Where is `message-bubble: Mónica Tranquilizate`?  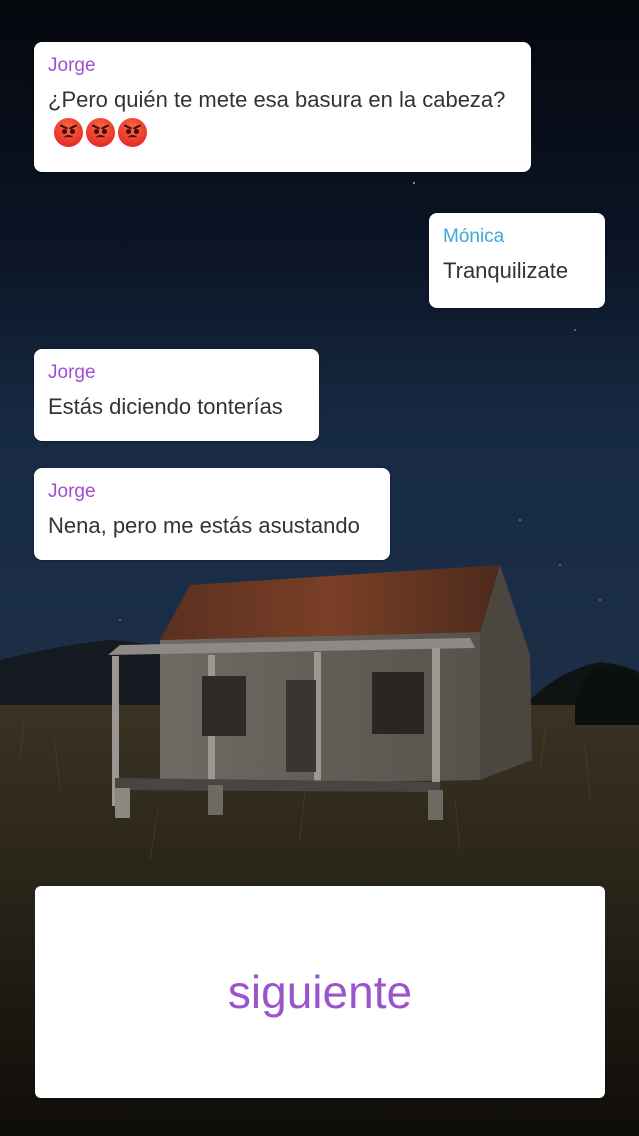
message-bubble: Mónica Tranquilizate is located at coordinates (517, 260).